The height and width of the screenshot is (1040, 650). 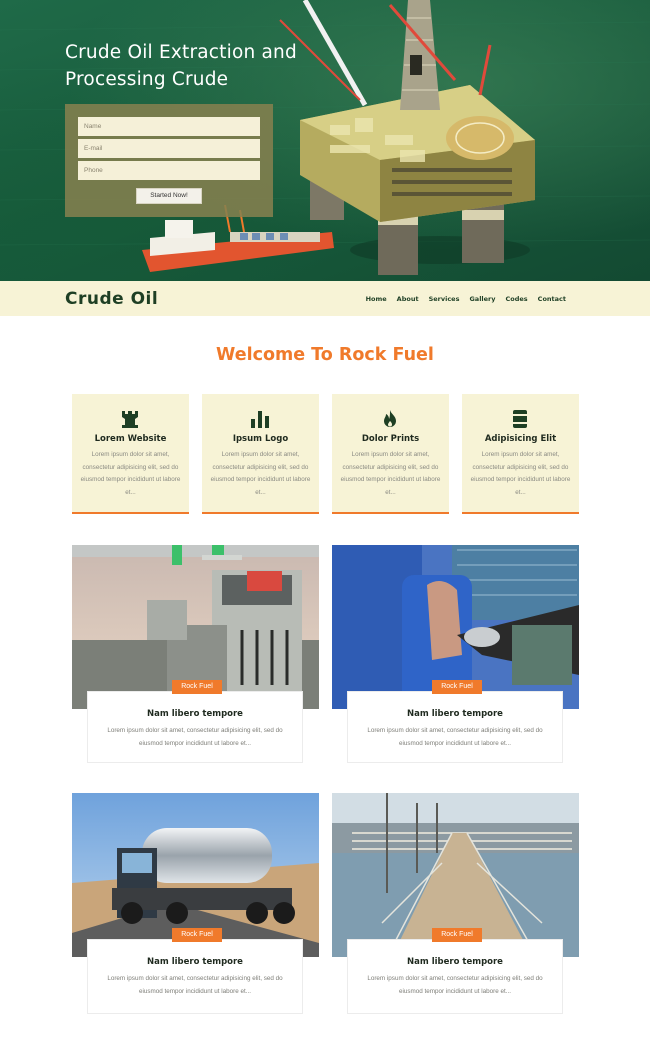 I want to click on barrel-icon, so click(x=520, y=419).